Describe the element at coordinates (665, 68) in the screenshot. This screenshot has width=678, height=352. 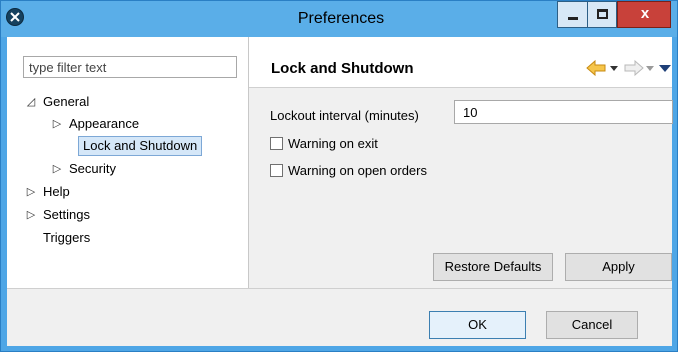
I see `view-menu-icon` at that location.